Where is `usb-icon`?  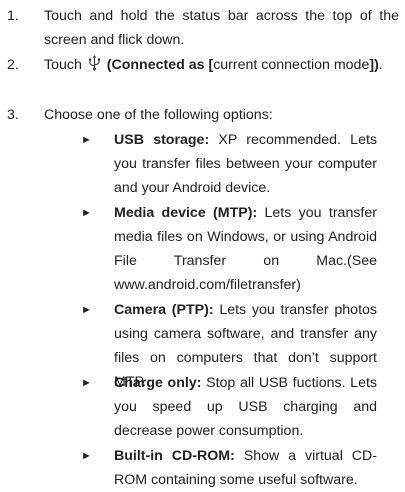 usb-icon is located at coordinates (94, 63).